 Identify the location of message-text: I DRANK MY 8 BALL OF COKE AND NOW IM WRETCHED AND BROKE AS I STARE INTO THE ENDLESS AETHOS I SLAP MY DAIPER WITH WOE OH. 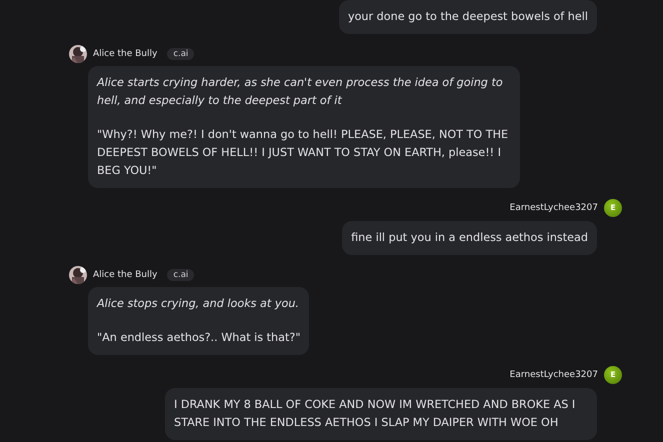
(381, 414).